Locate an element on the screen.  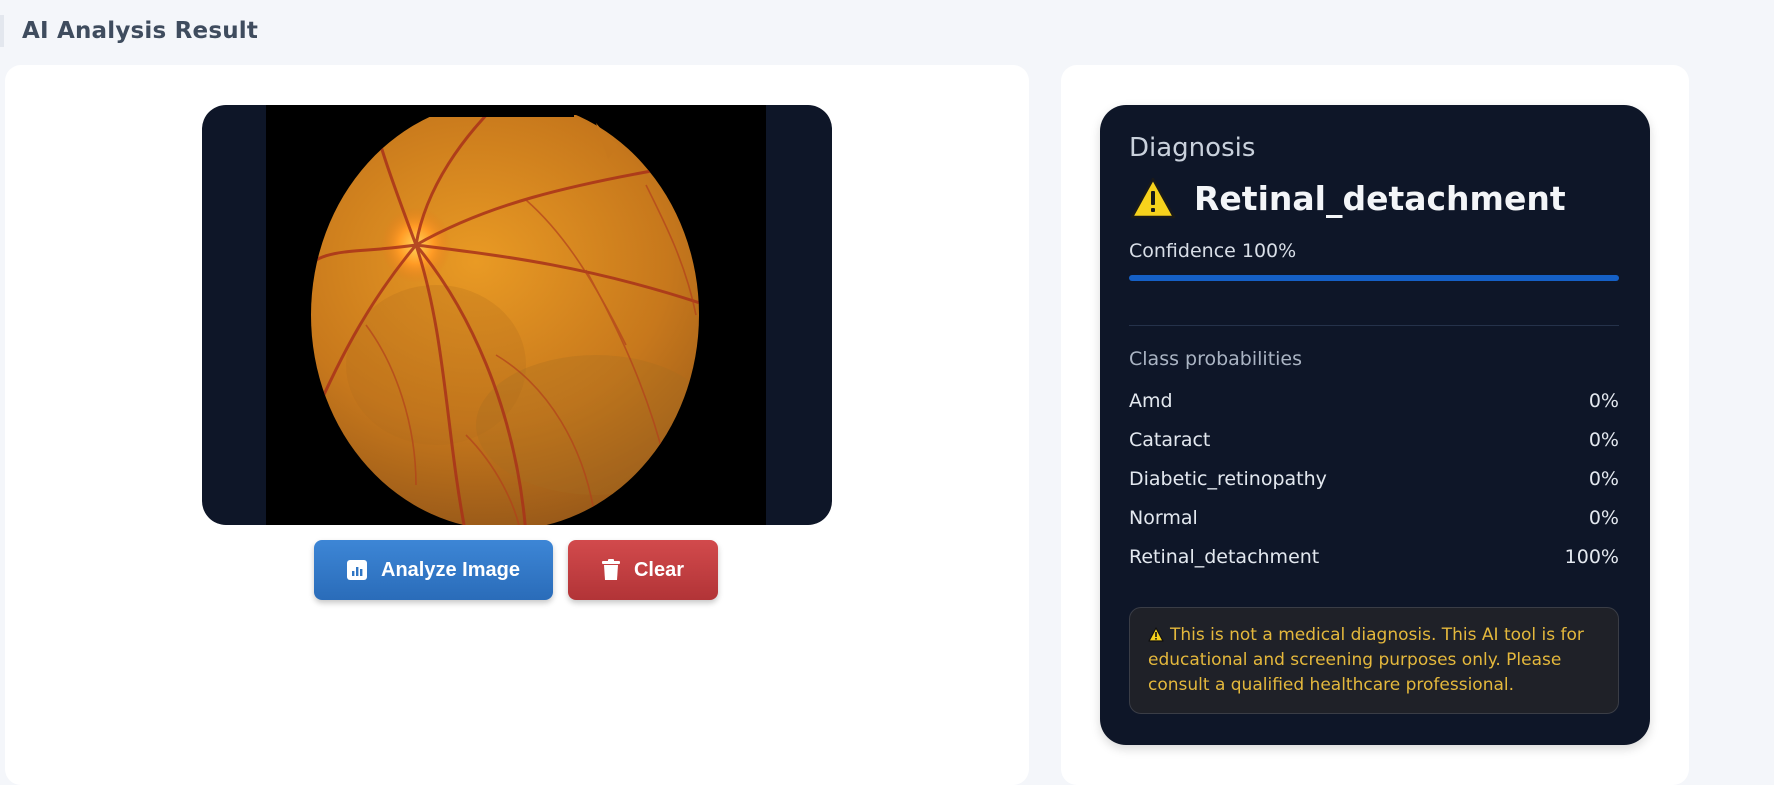
header-accent-bar is located at coordinates (2, 31).